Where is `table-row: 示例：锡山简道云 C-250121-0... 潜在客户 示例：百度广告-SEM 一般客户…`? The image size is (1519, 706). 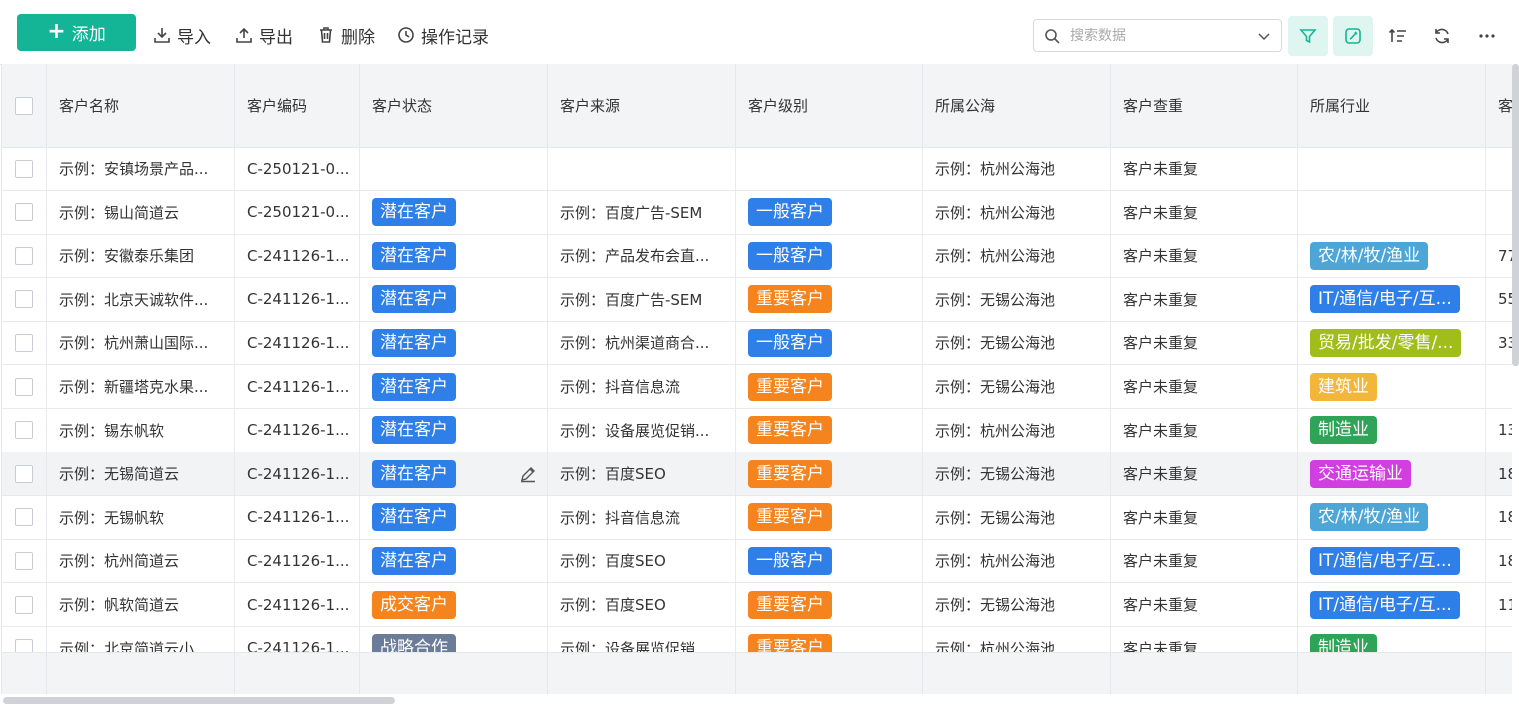 table-row: 示例：锡山简道云 C-250121-0... 潜在客户 示例：百度广告-SEM 一般客户… is located at coordinates (757, 212).